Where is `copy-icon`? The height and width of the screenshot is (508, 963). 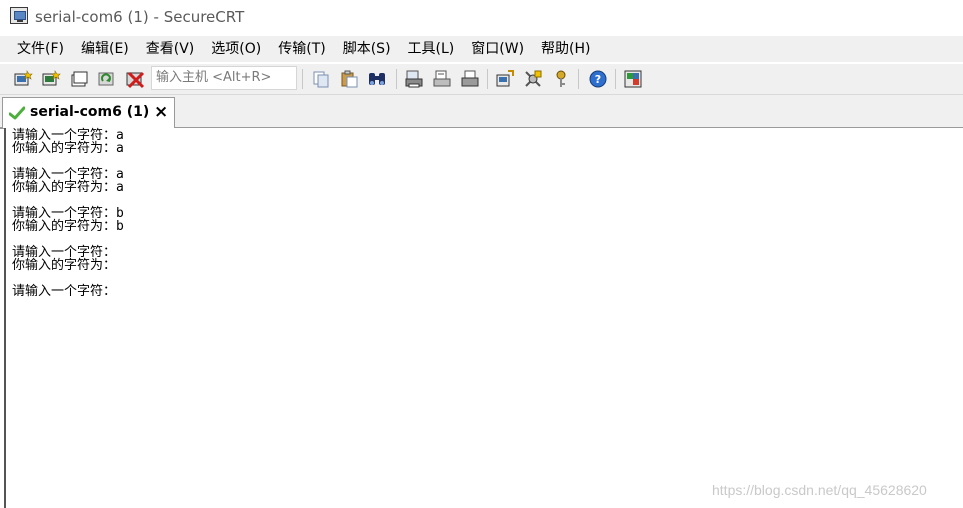 copy-icon is located at coordinates (321, 79).